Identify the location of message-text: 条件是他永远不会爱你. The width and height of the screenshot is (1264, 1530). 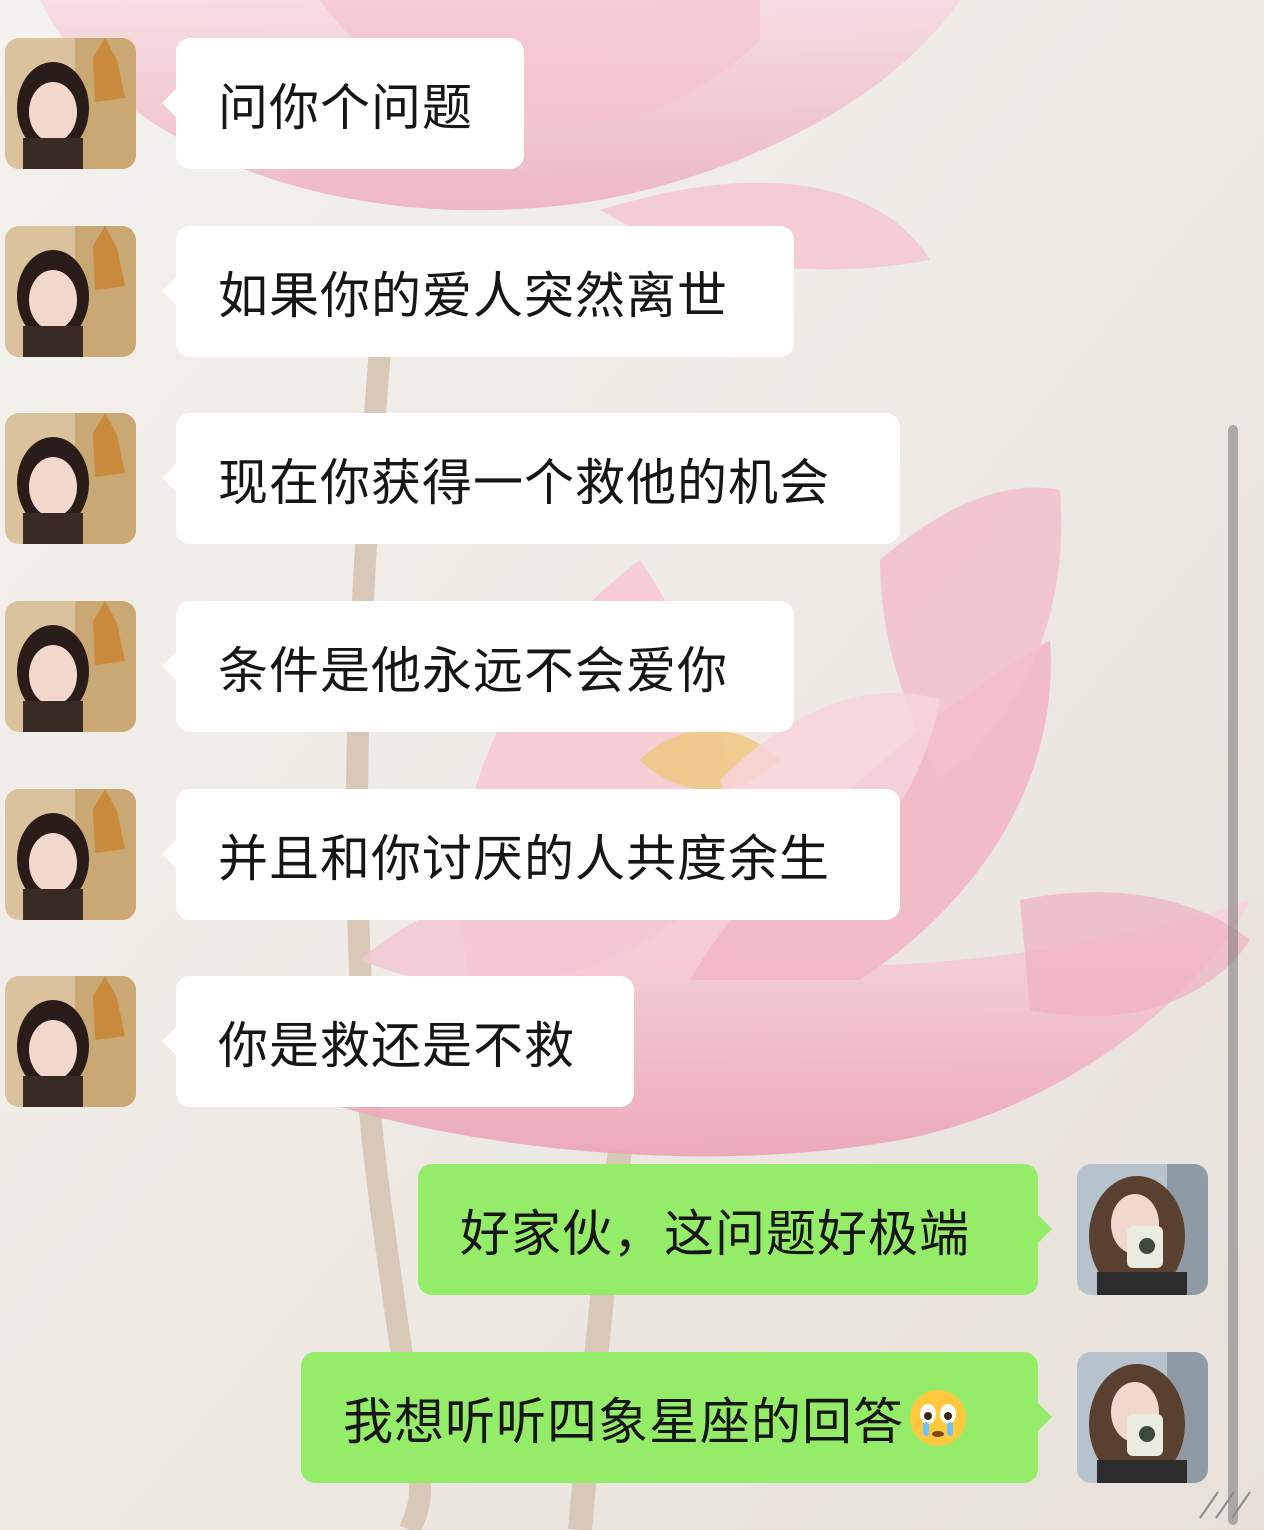
(473, 670).